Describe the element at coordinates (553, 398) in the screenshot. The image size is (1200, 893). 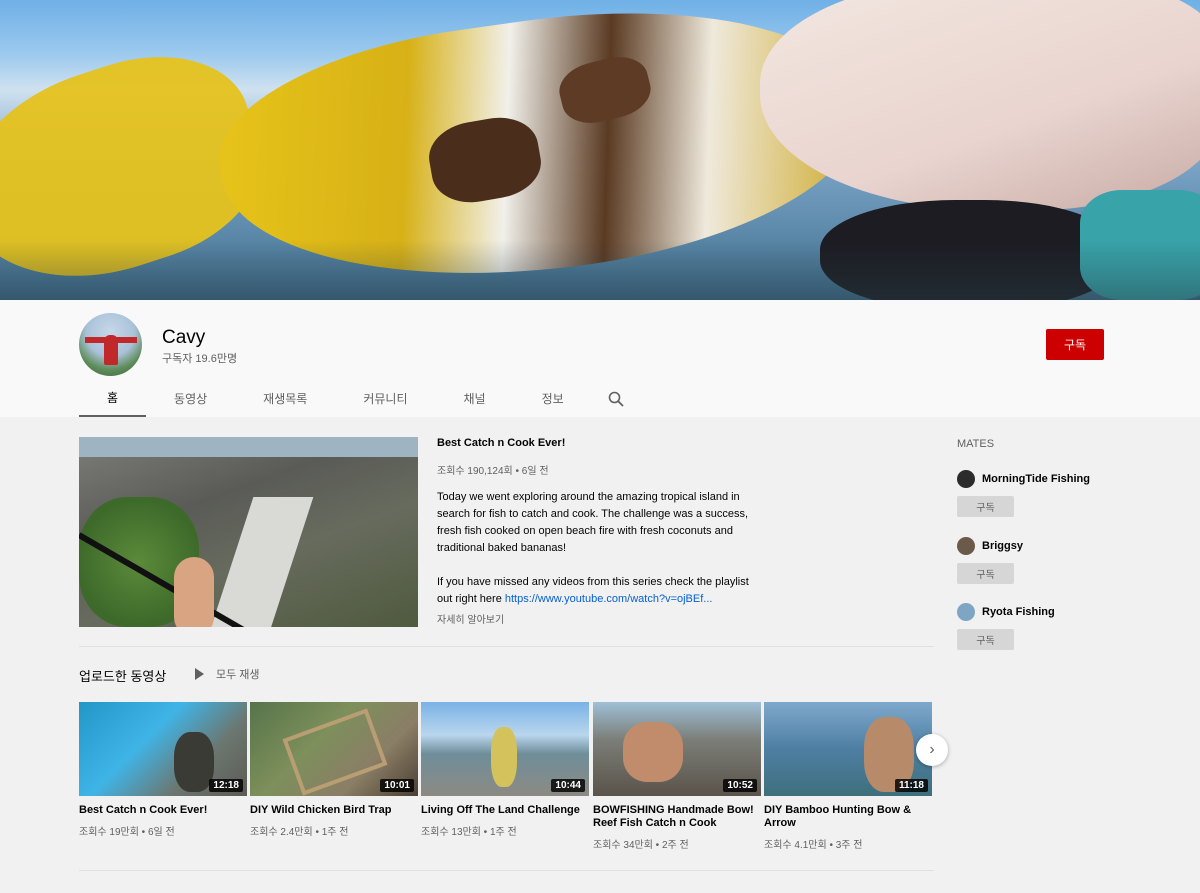
I see `tab-about: 정보` at that location.